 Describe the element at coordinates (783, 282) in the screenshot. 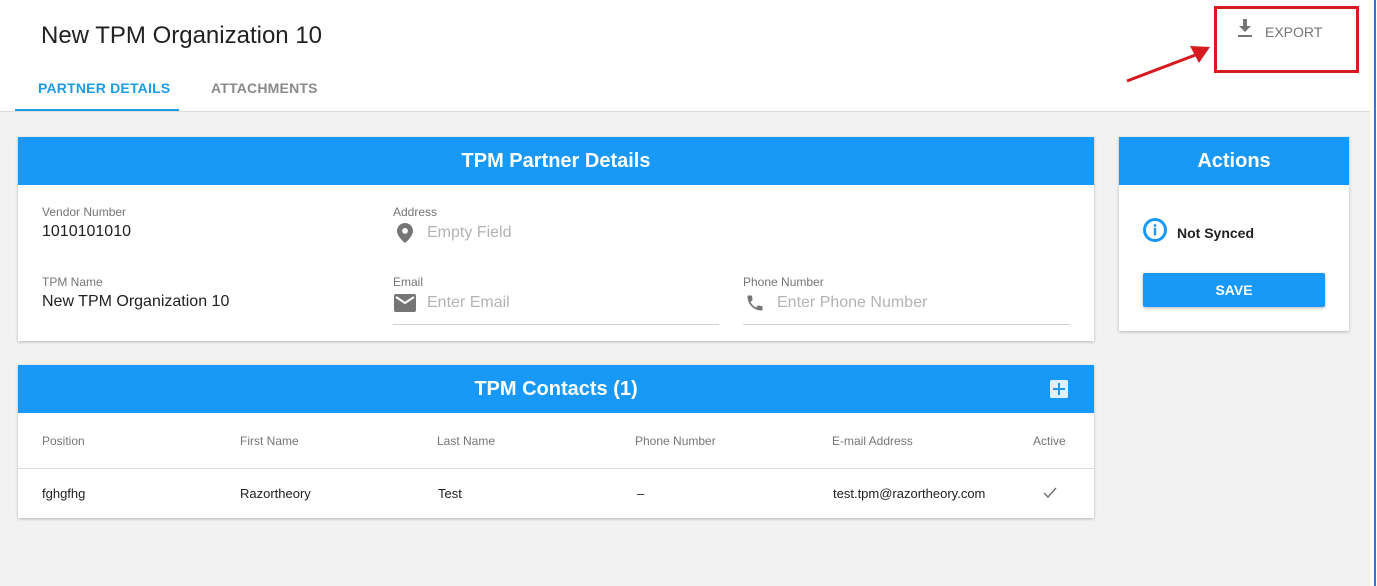

I see `phone-number-label: Phone Number` at that location.